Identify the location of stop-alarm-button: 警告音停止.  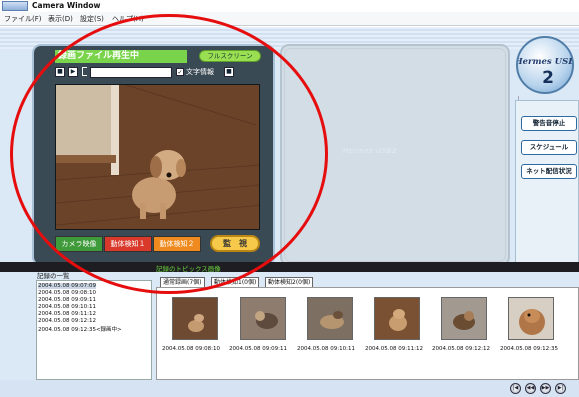
(549, 123).